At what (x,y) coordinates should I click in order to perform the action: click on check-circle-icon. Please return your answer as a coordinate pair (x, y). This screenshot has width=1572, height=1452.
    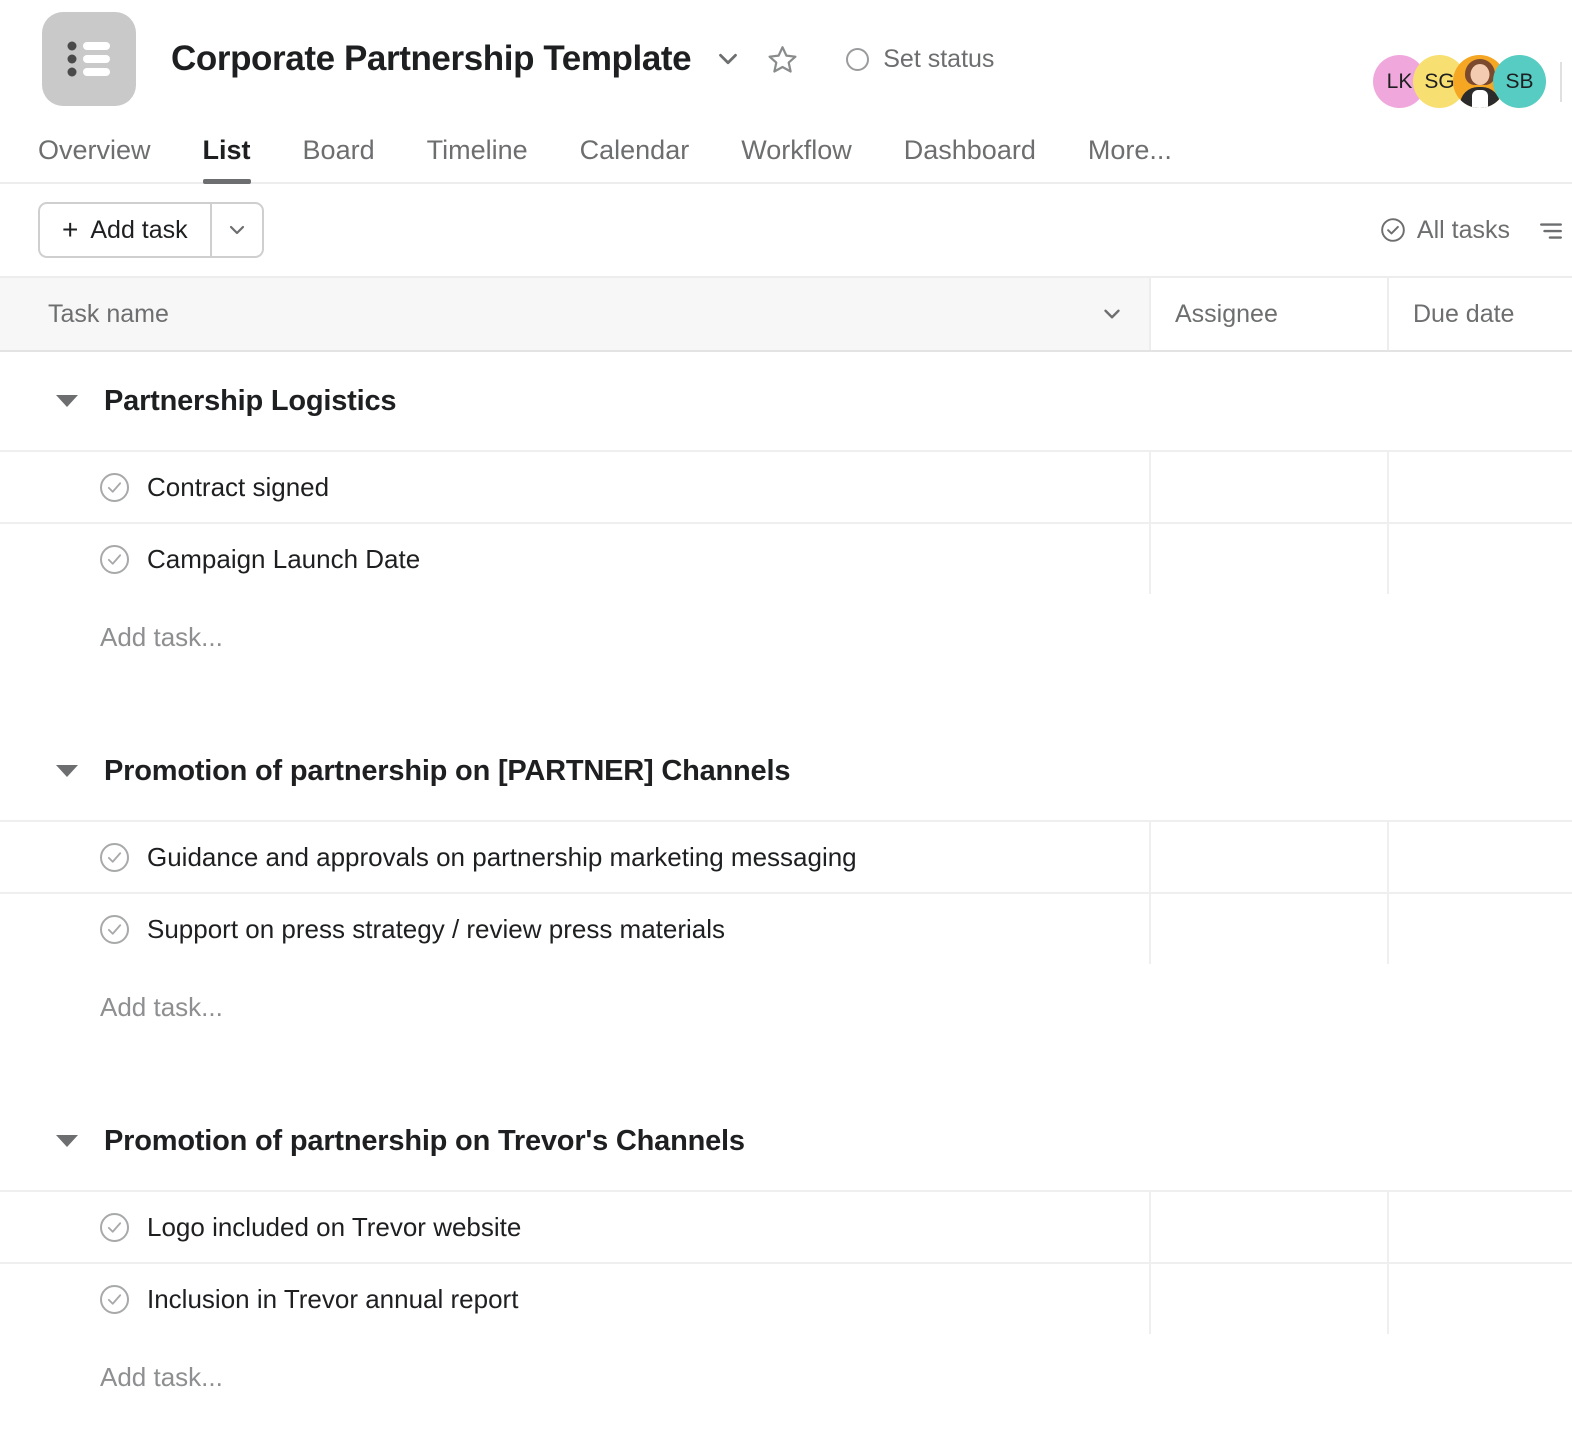
    Looking at the image, I should click on (1393, 230).